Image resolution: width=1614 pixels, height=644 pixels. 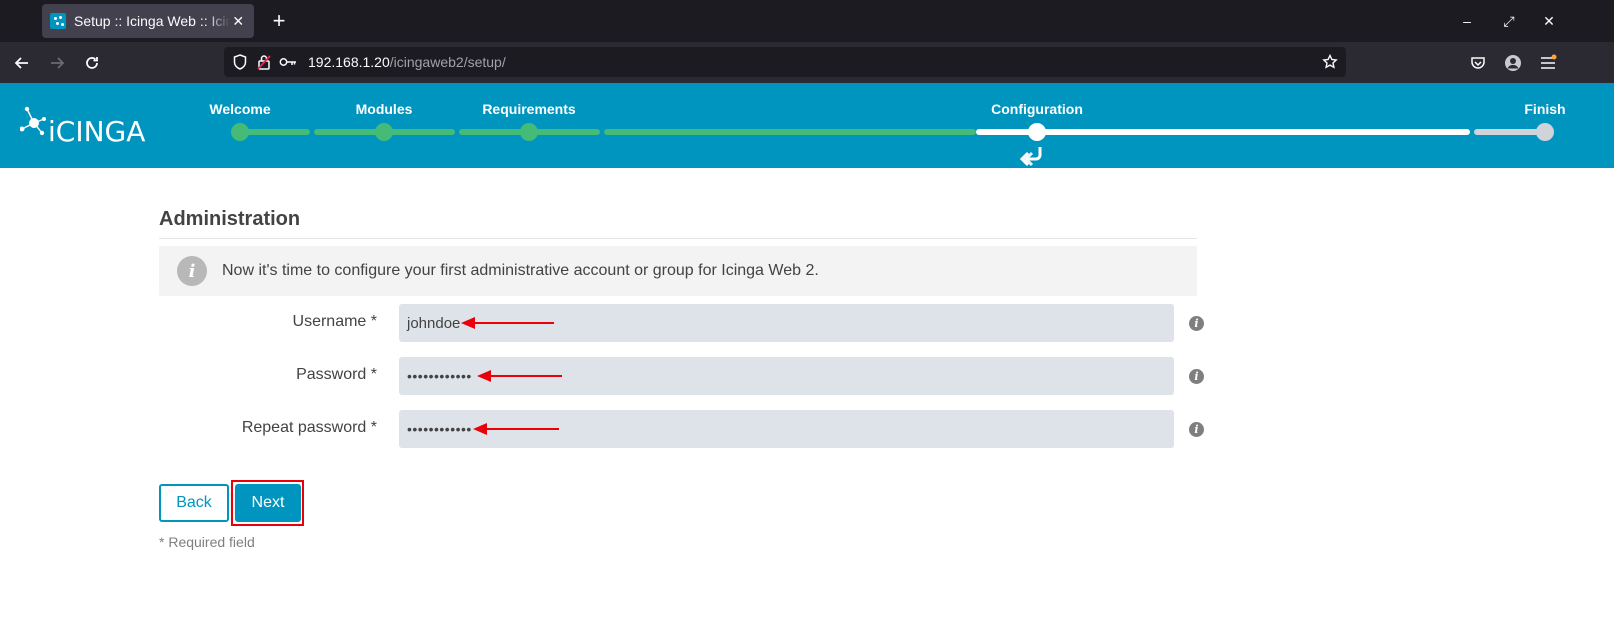 I want to click on next-button: Next, so click(x=268, y=503).